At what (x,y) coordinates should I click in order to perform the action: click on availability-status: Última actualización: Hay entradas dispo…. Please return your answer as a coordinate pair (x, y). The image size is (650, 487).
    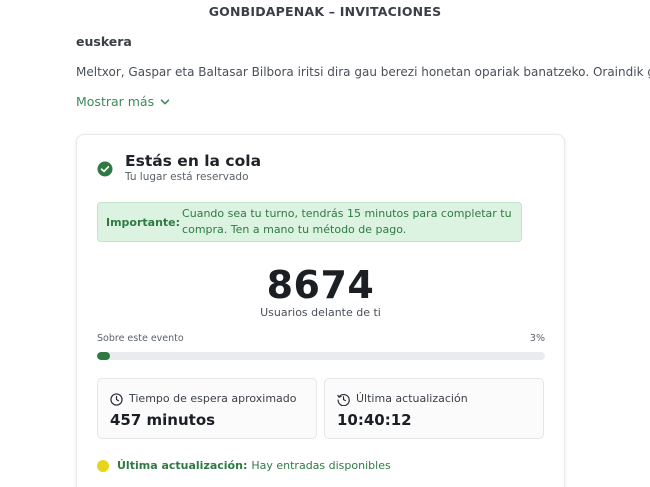
    Looking at the image, I should click on (244, 465).